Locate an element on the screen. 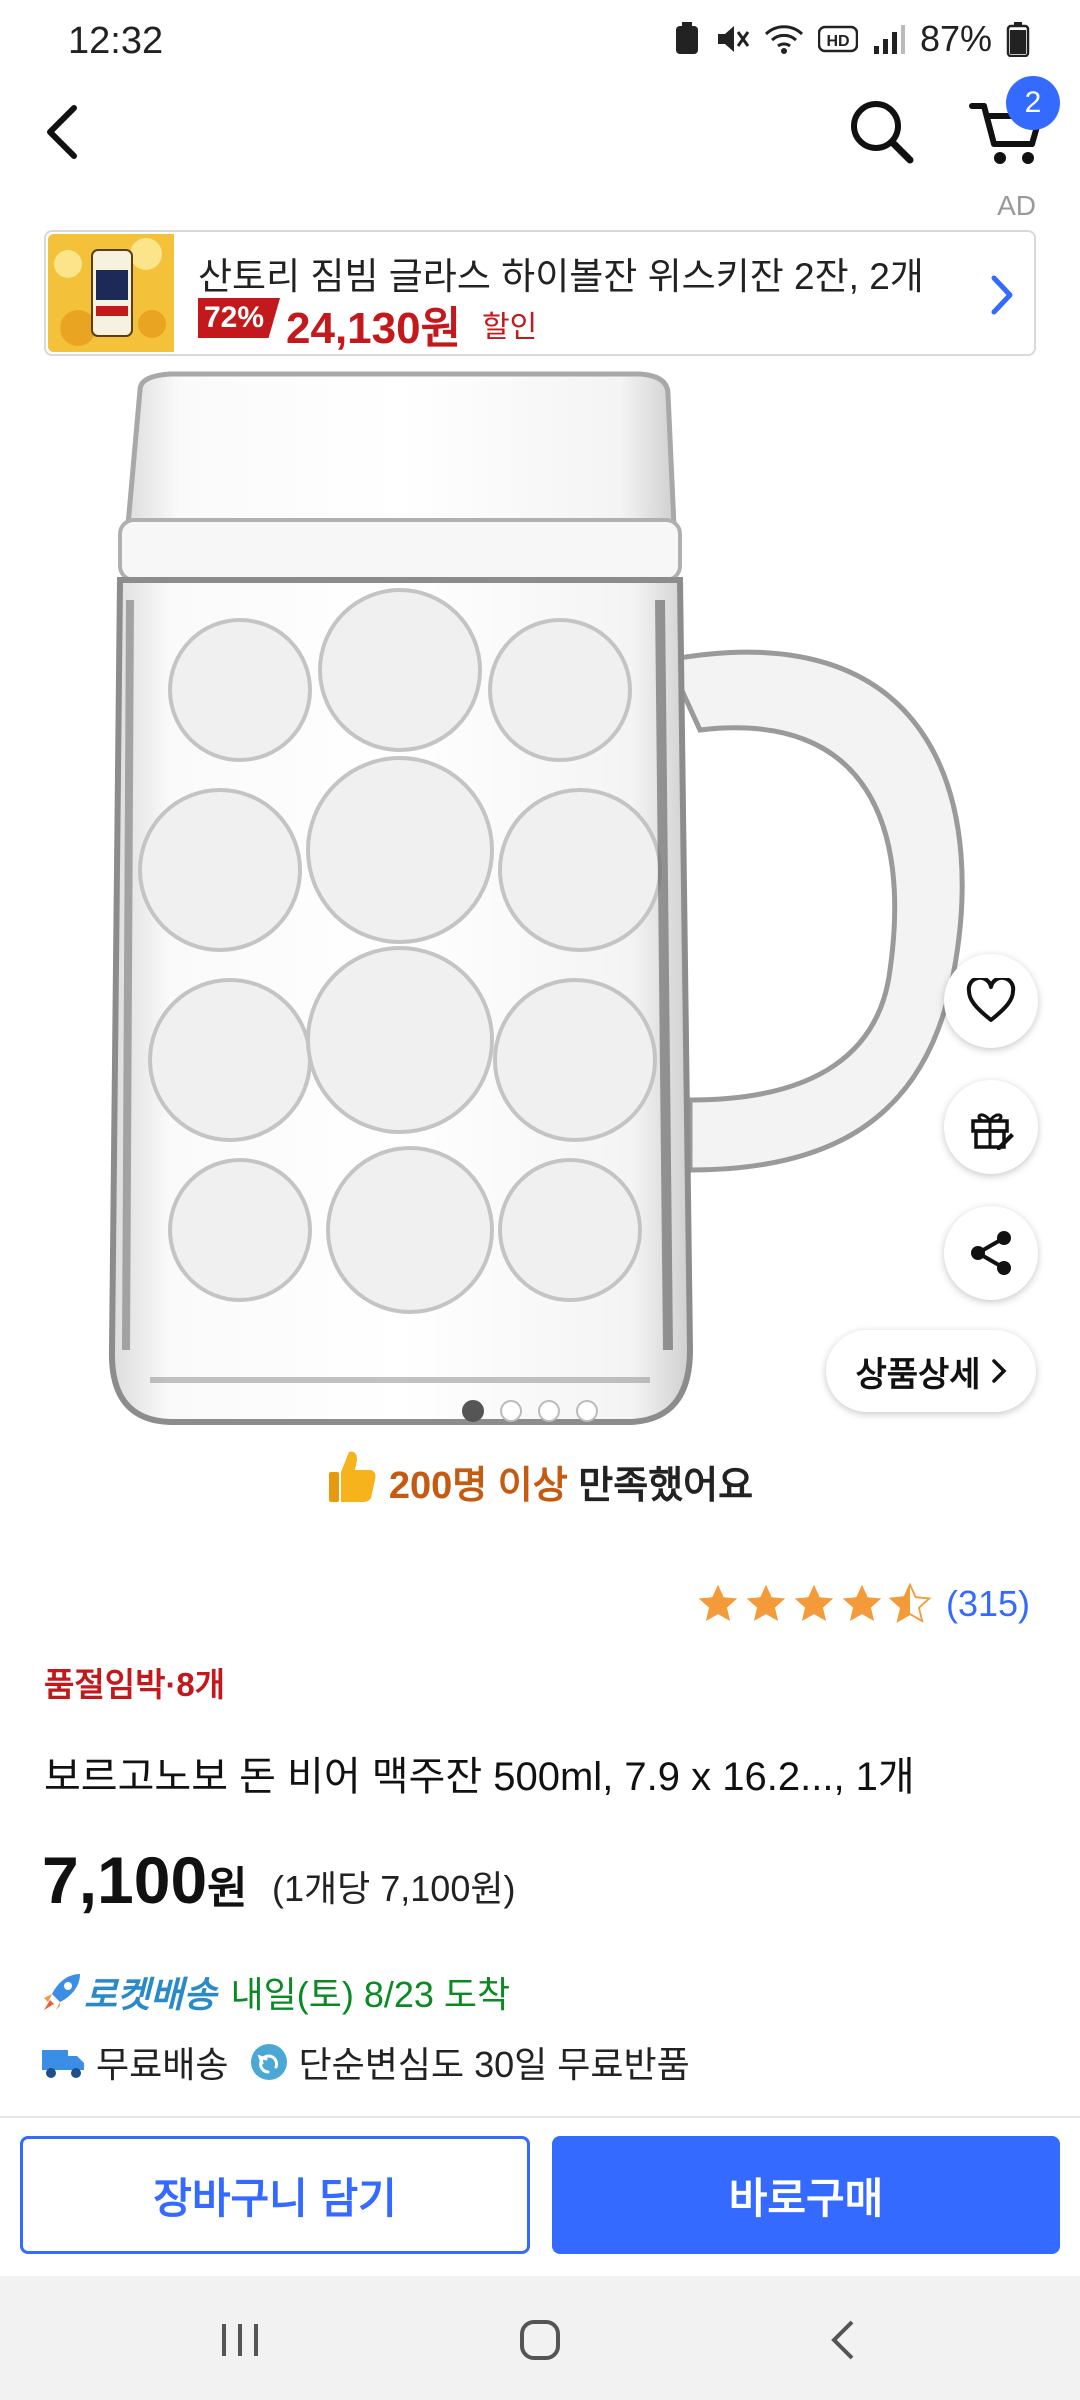  rocket-delivery-label: 로켓배송 is located at coordinates (150, 1994).